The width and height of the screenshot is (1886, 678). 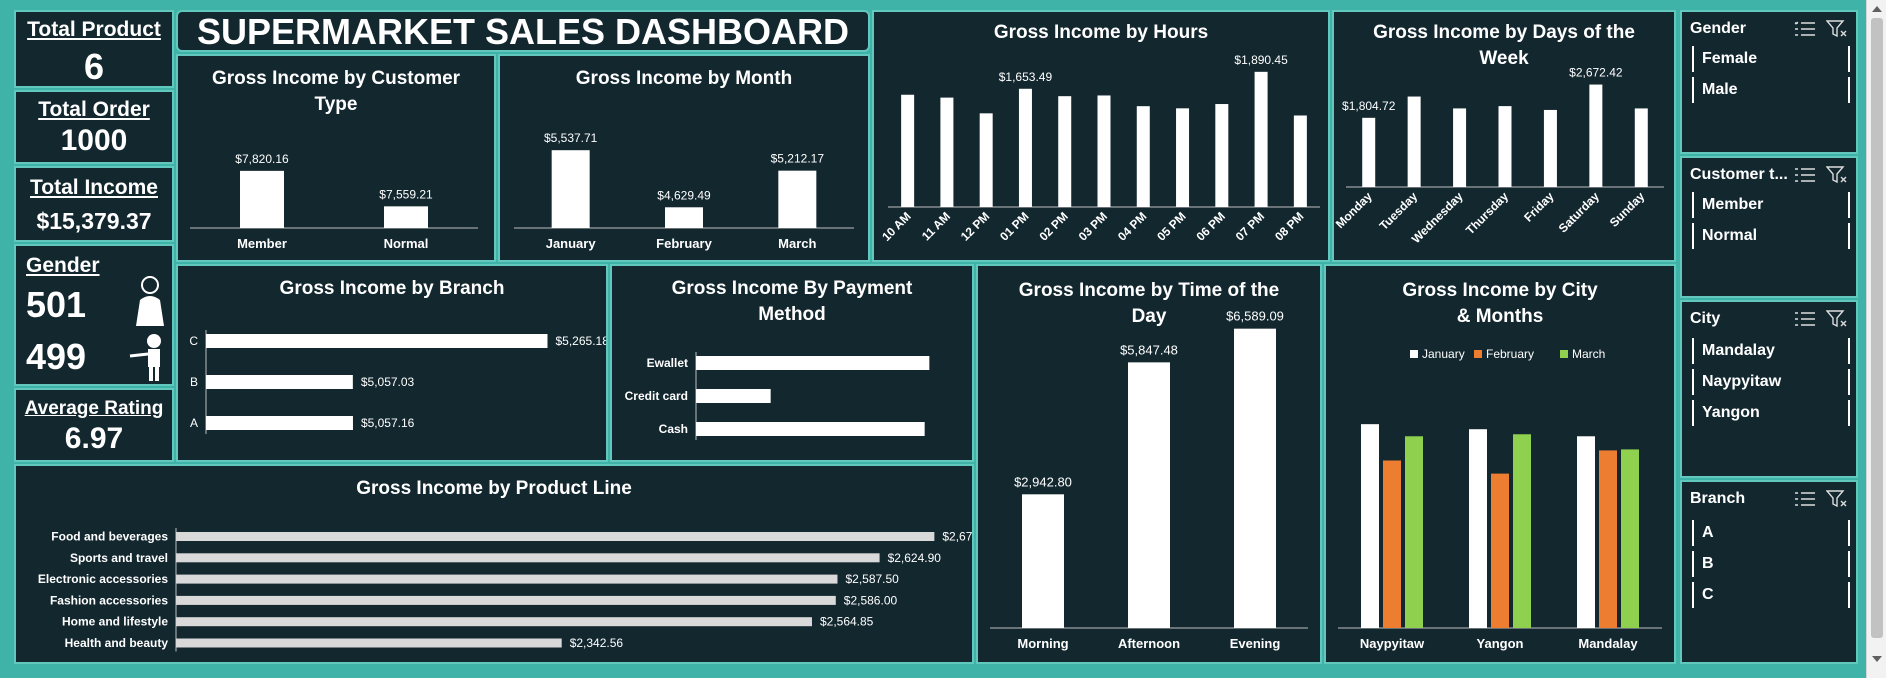 What do you see at coordinates (777, 396) in the screenshot?
I see `payment-svg: Ewallet 345 Credit card 311 Cash 344` at bounding box center [777, 396].